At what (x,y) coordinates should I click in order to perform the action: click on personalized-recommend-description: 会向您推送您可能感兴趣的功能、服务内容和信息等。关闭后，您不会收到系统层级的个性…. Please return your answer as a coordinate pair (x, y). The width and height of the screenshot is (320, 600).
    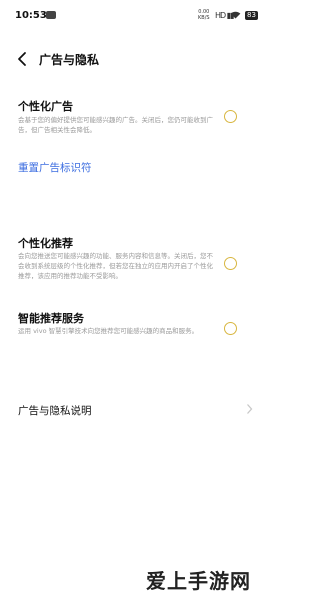
    Looking at the image, I should click on (115, 266).